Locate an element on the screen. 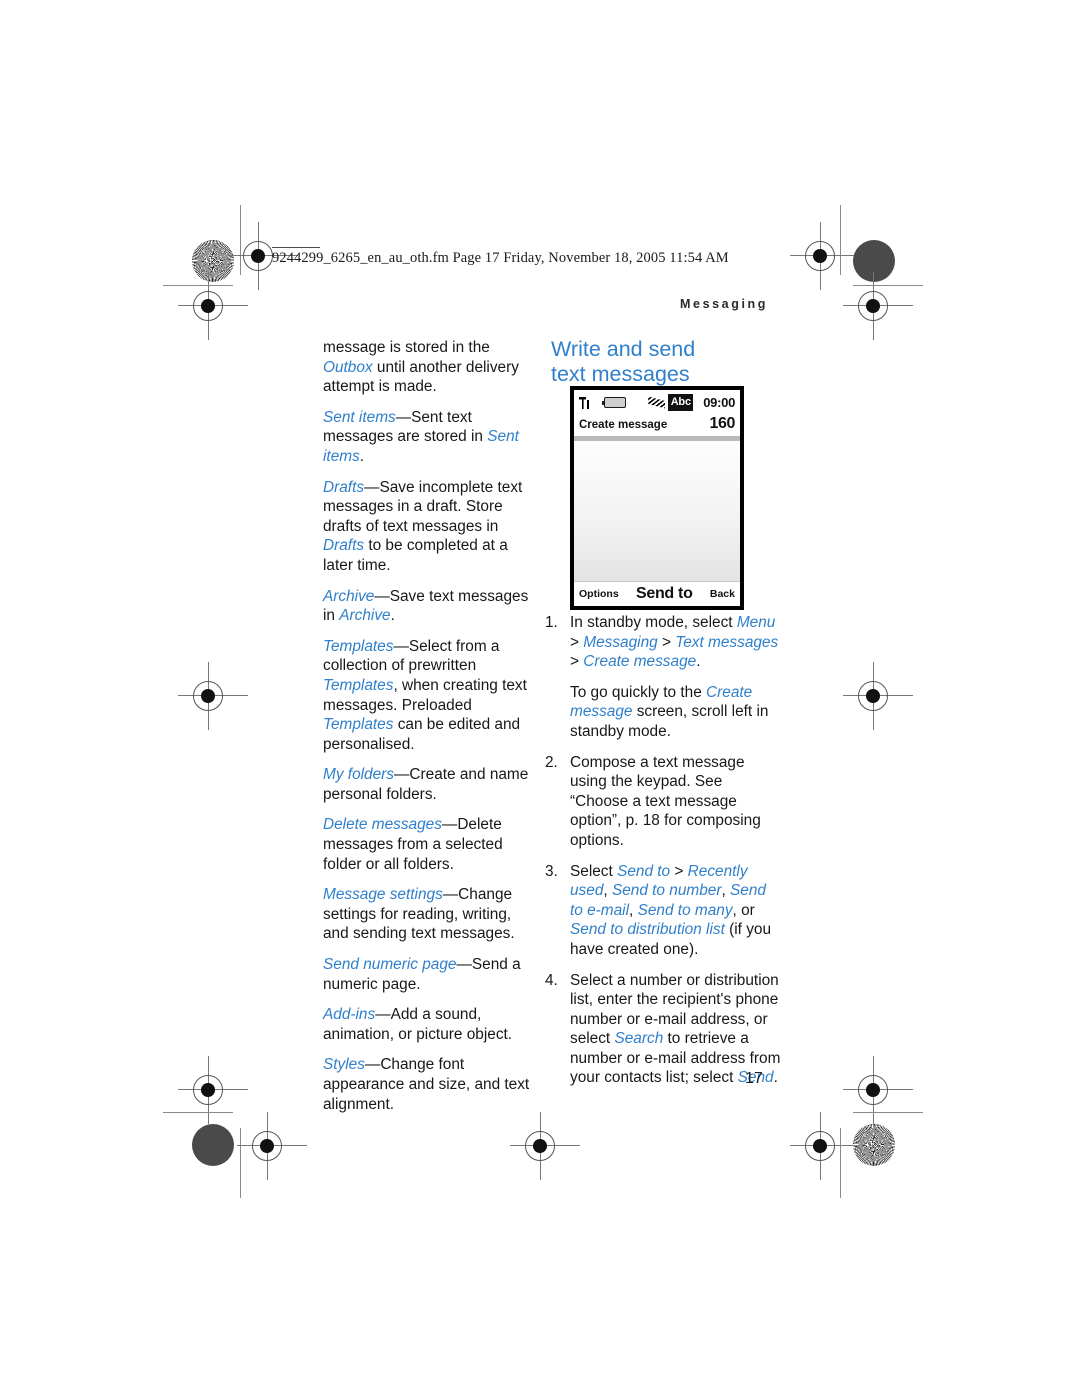 The width and height of the screenshot is (1080, 1397). ui-term: Send to many is located at coordinates (685, 910).